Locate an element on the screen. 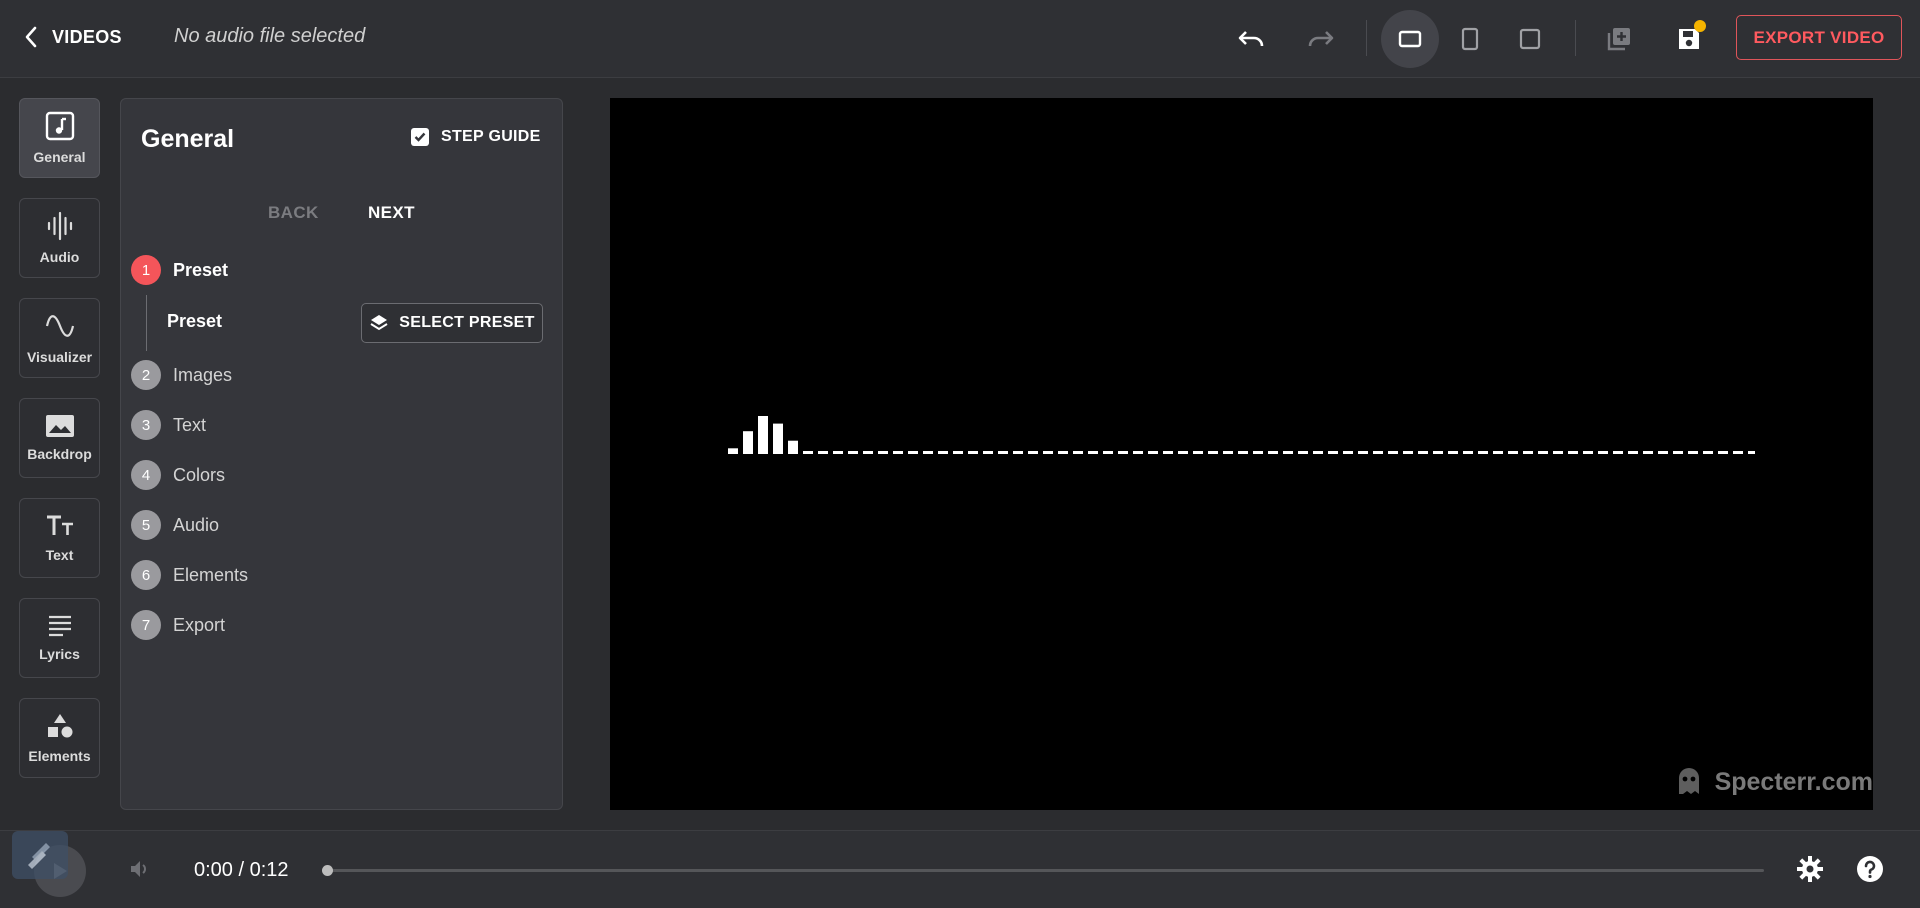  add-layer-icon is located at coordinates (1618, 39).